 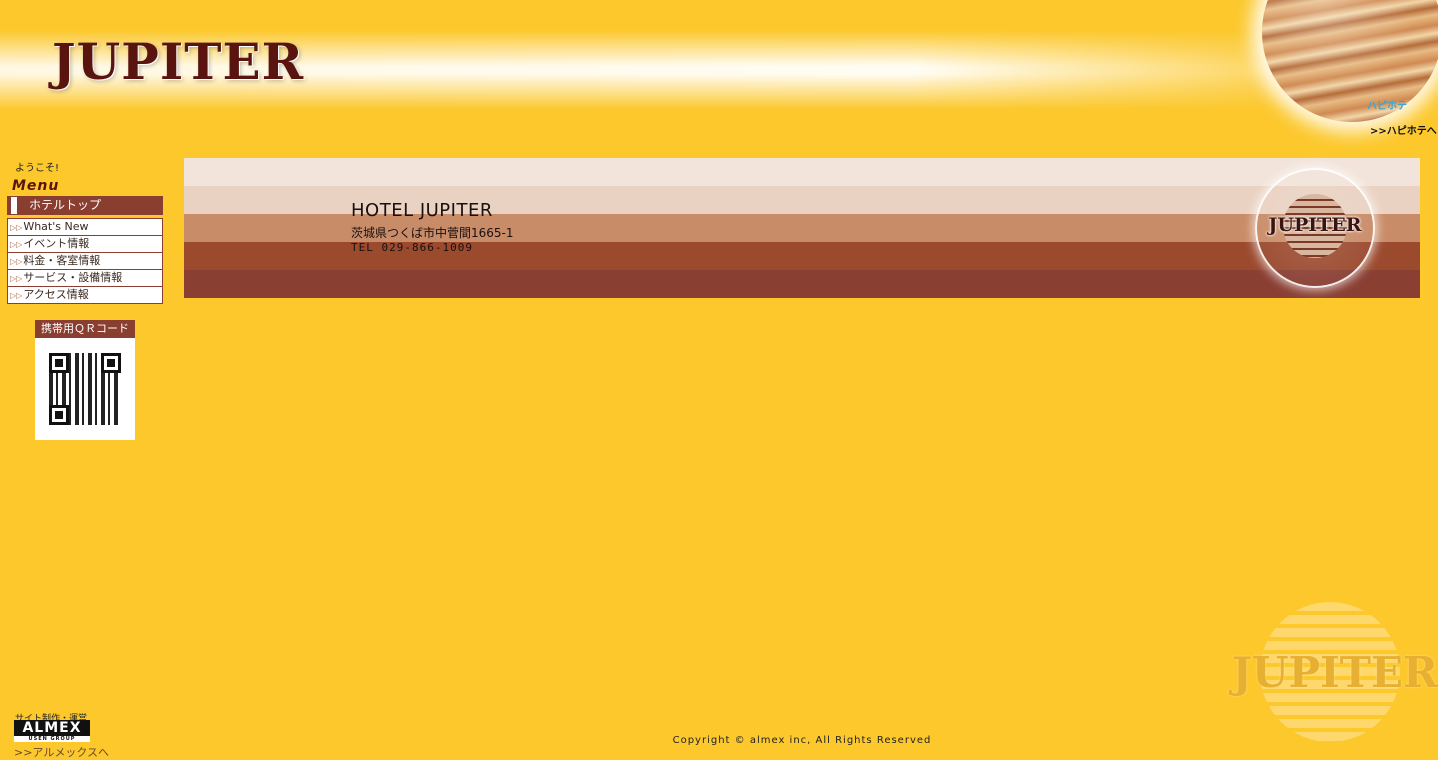 I want to click on hotel-address: 茨城県つくば市中菅間1665-1, so click(x=432, y=233).